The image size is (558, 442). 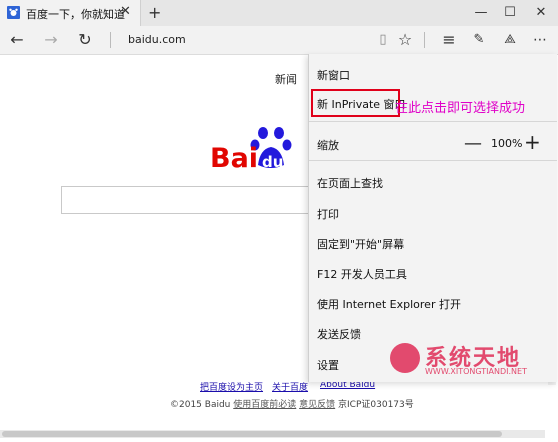 I want to click on horizontal-scroll-thumb, so click(x=252, y=434).